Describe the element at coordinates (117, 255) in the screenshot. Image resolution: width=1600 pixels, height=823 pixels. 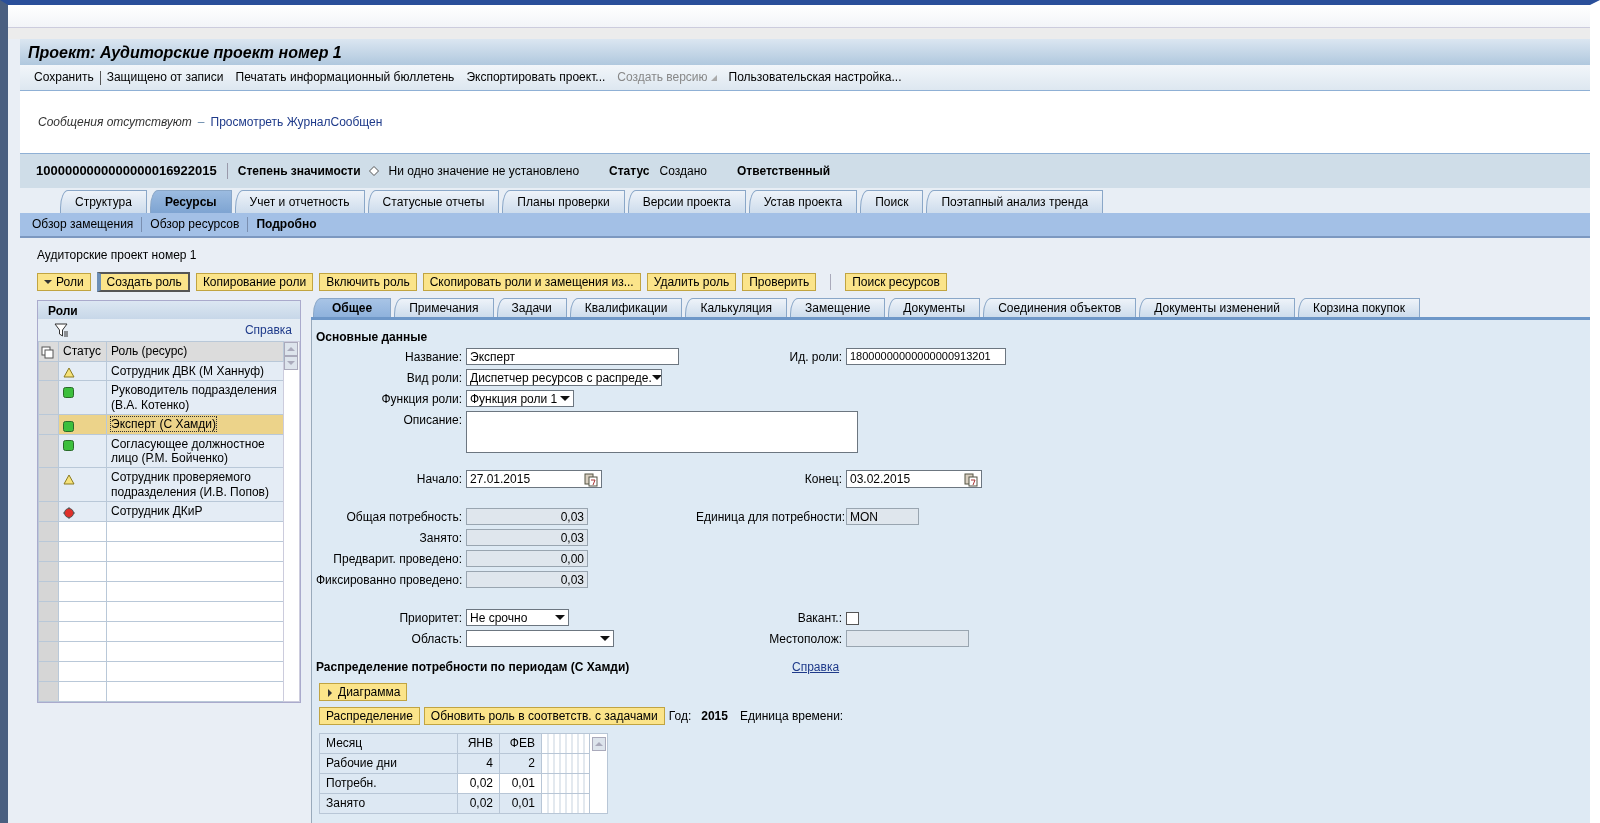
I see `project-name: Аудиторские проект номер 1` at that location.